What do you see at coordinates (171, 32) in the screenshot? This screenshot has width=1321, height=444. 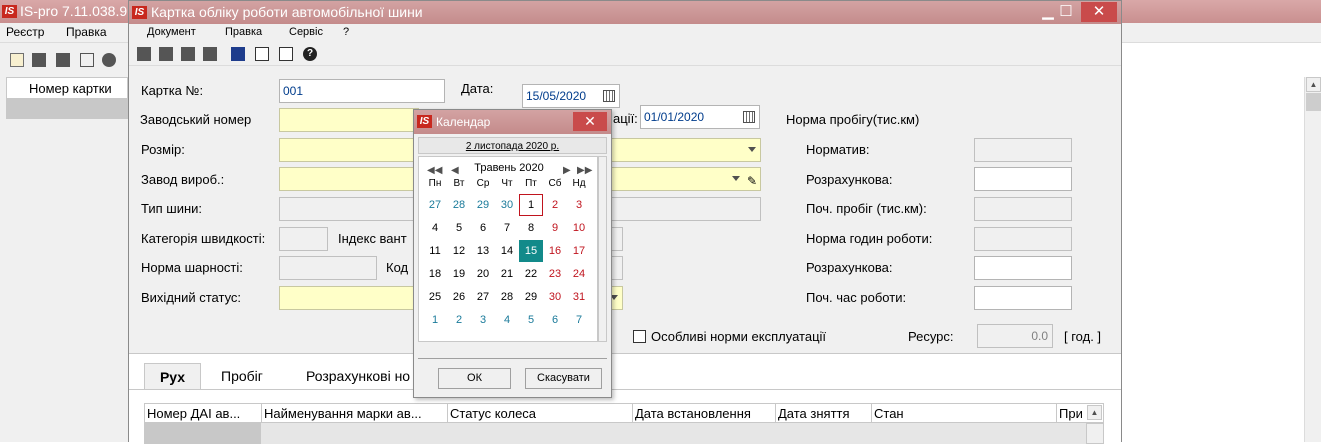 I see `menu-item-document: Документ` at bounding box center [171, 32].